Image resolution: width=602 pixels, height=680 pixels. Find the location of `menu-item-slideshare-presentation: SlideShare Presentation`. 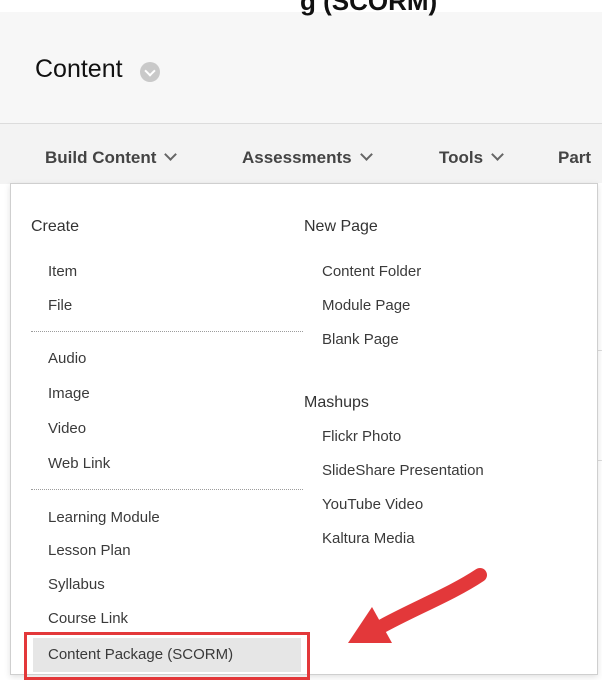

menu-item-slideshare-presentation: SlideShare Presentation is located at coordinates (403, 470).